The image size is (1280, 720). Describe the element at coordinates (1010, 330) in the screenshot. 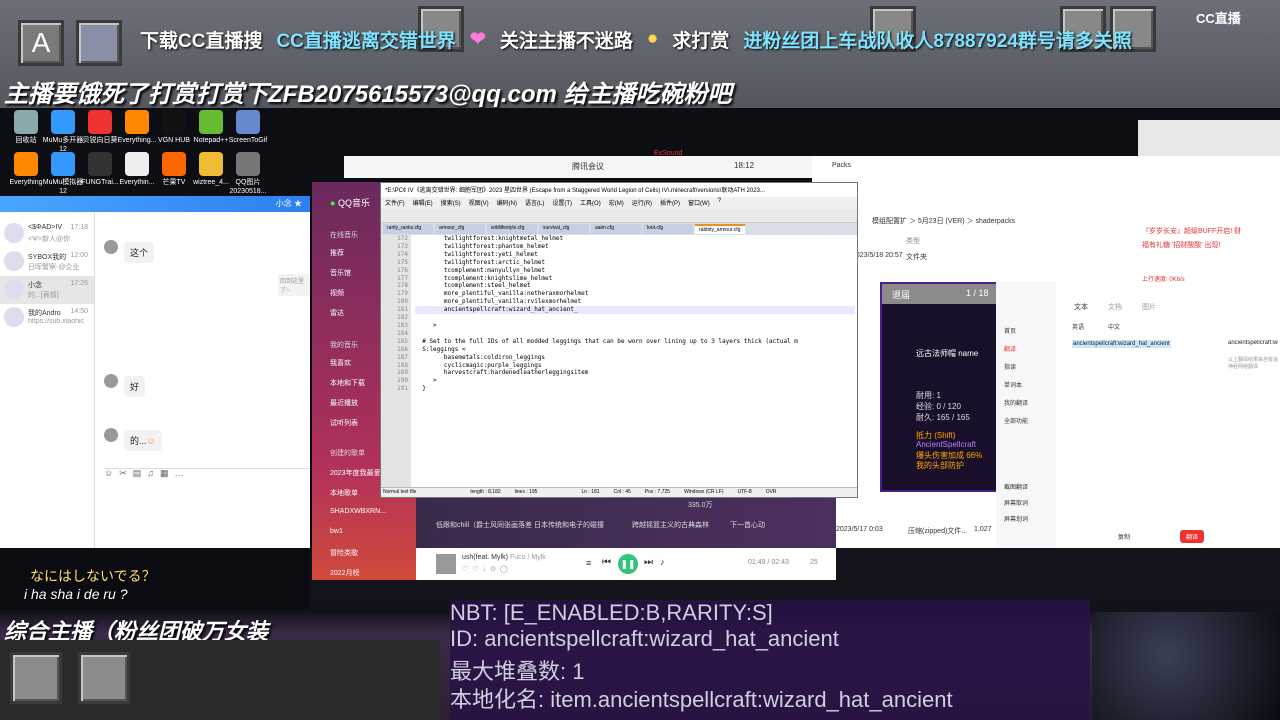

I see `nav-home: 首页` at that location.